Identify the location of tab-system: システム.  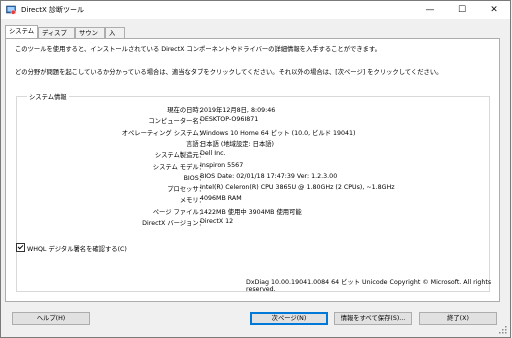
(21, 31).